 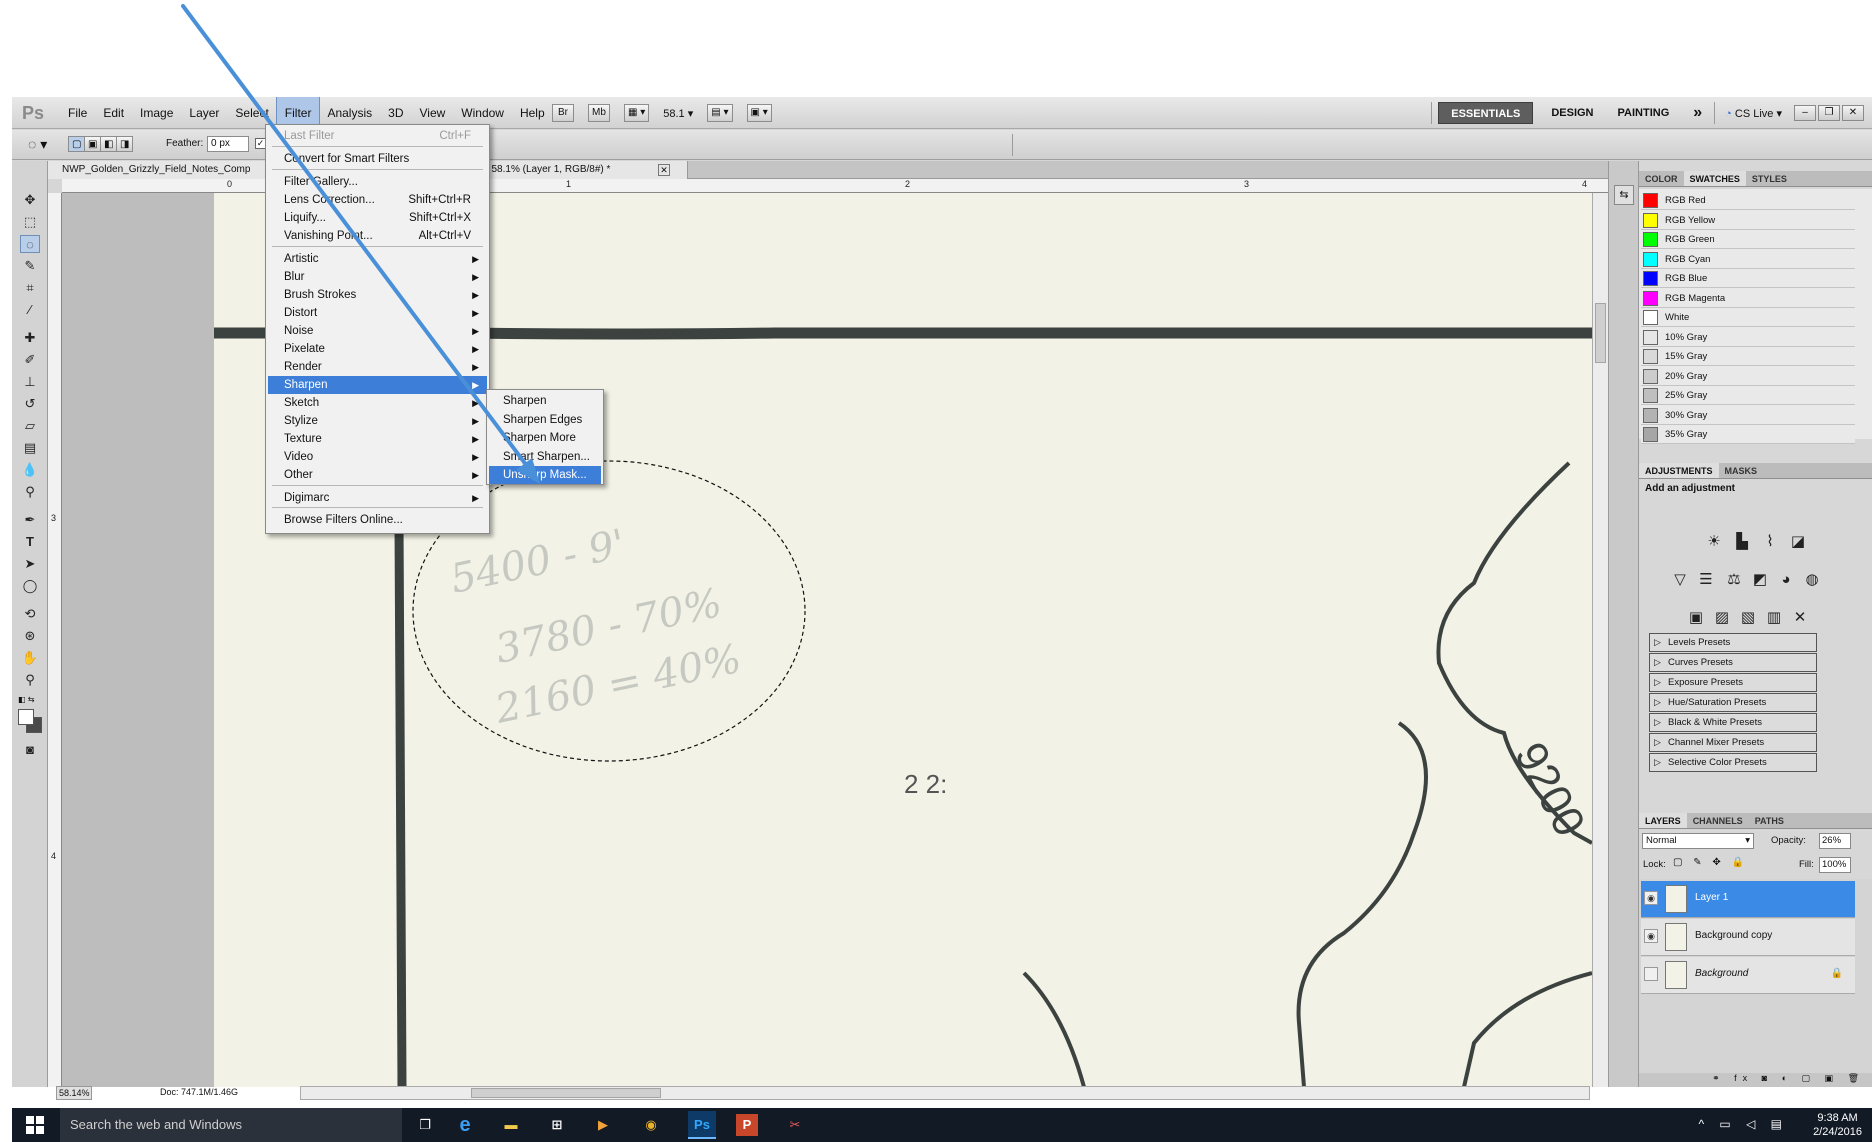 I want to click on sharpen-submenu-item-sharpen: Sharpen, so click(x=545, y=401).